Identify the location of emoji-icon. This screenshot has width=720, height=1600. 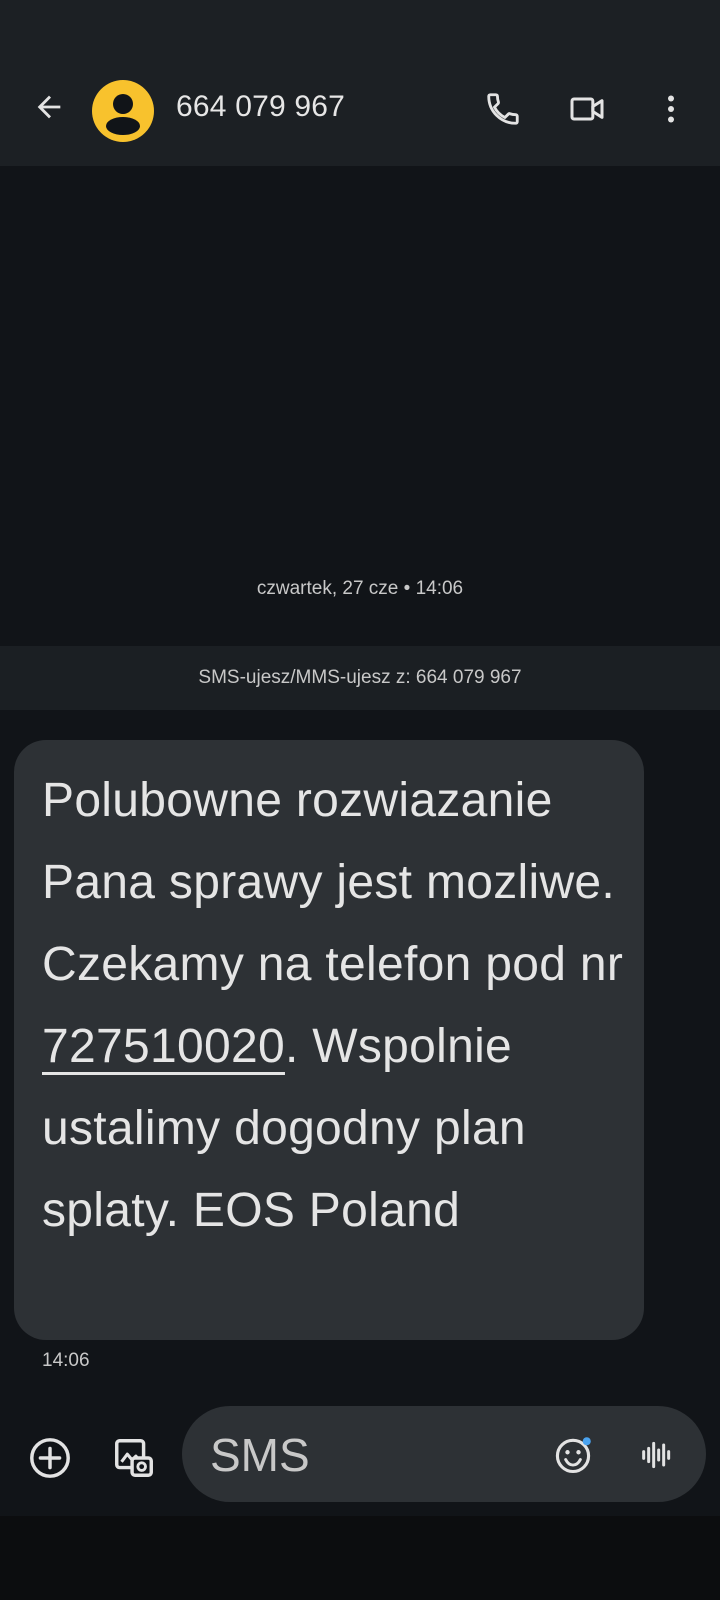
(573, 1455).